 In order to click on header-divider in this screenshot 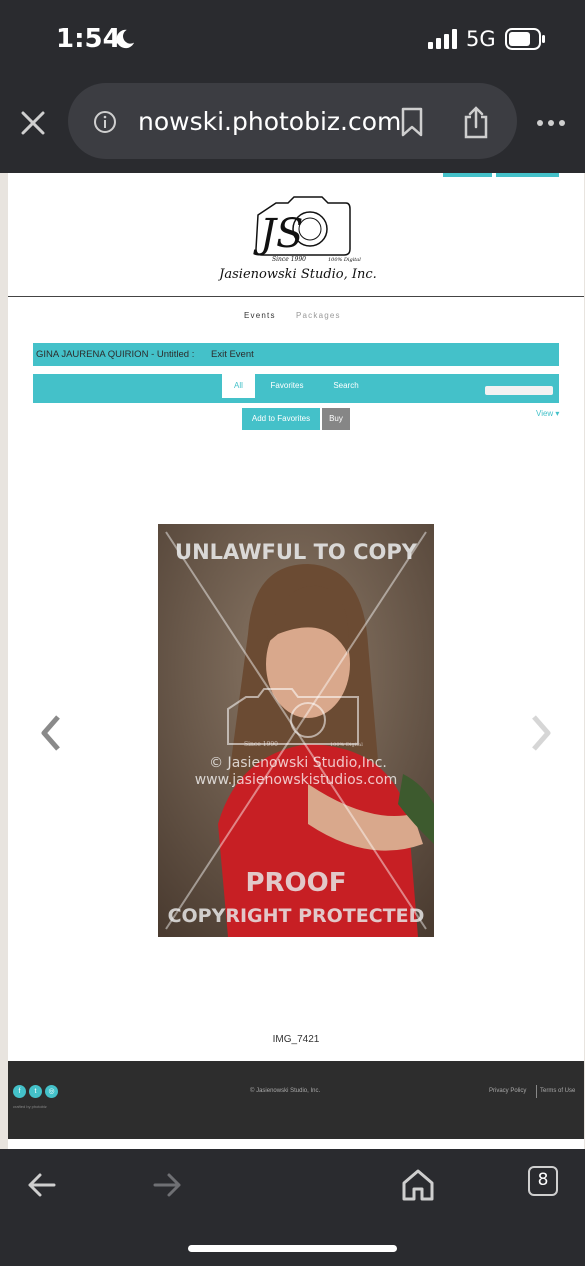, I will do `click(296, 296)`.